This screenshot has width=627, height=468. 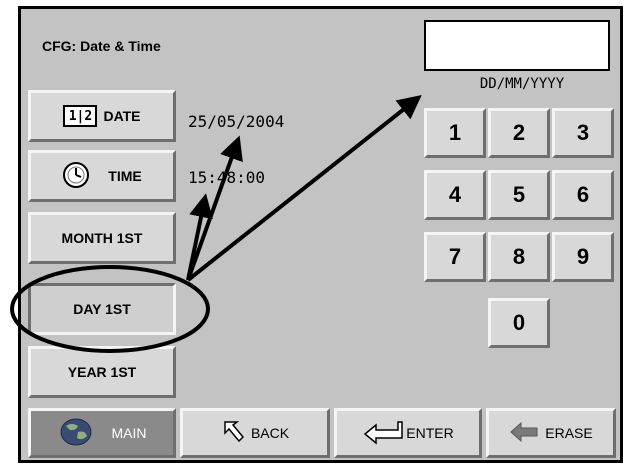 What do you see at coordinates (455, 195) in the screenshot?
I see `key-4: 4` at bounding box center [455, 195].